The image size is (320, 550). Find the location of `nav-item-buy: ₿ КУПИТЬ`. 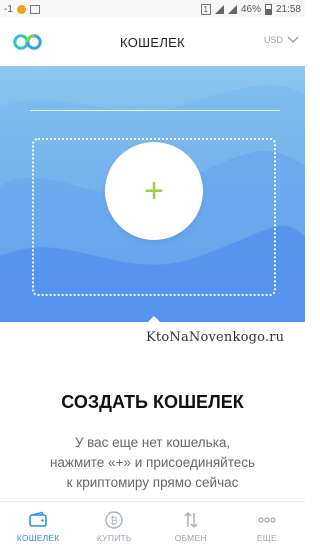

nav-item-buy: ₿ КУПИТЬ is located at coordinates (114, 526).